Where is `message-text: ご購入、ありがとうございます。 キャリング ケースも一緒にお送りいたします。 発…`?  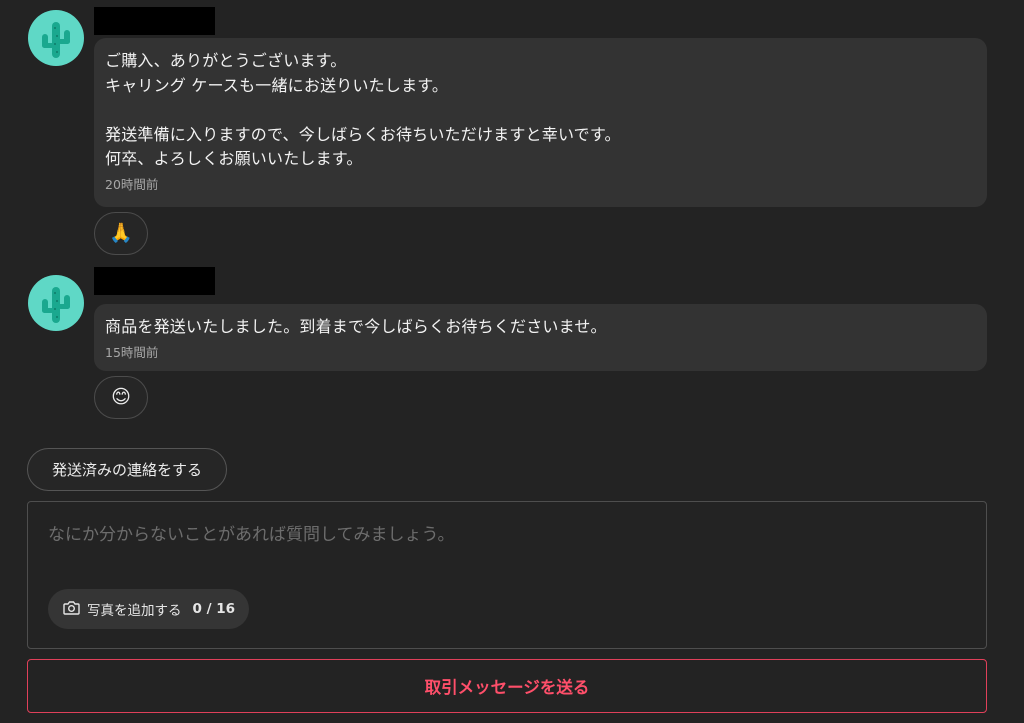 message-text: ご購入、ありがとうございます。 キャリング ケースも一緒にお送りいたします。 発… is located at coordinates (363, 109).